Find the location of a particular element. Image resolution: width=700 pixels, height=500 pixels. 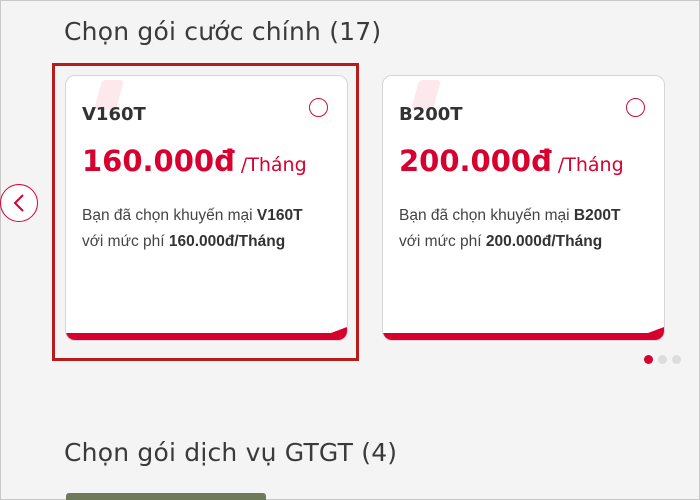

desc-code: B200T is located at coordinates (597, 215).